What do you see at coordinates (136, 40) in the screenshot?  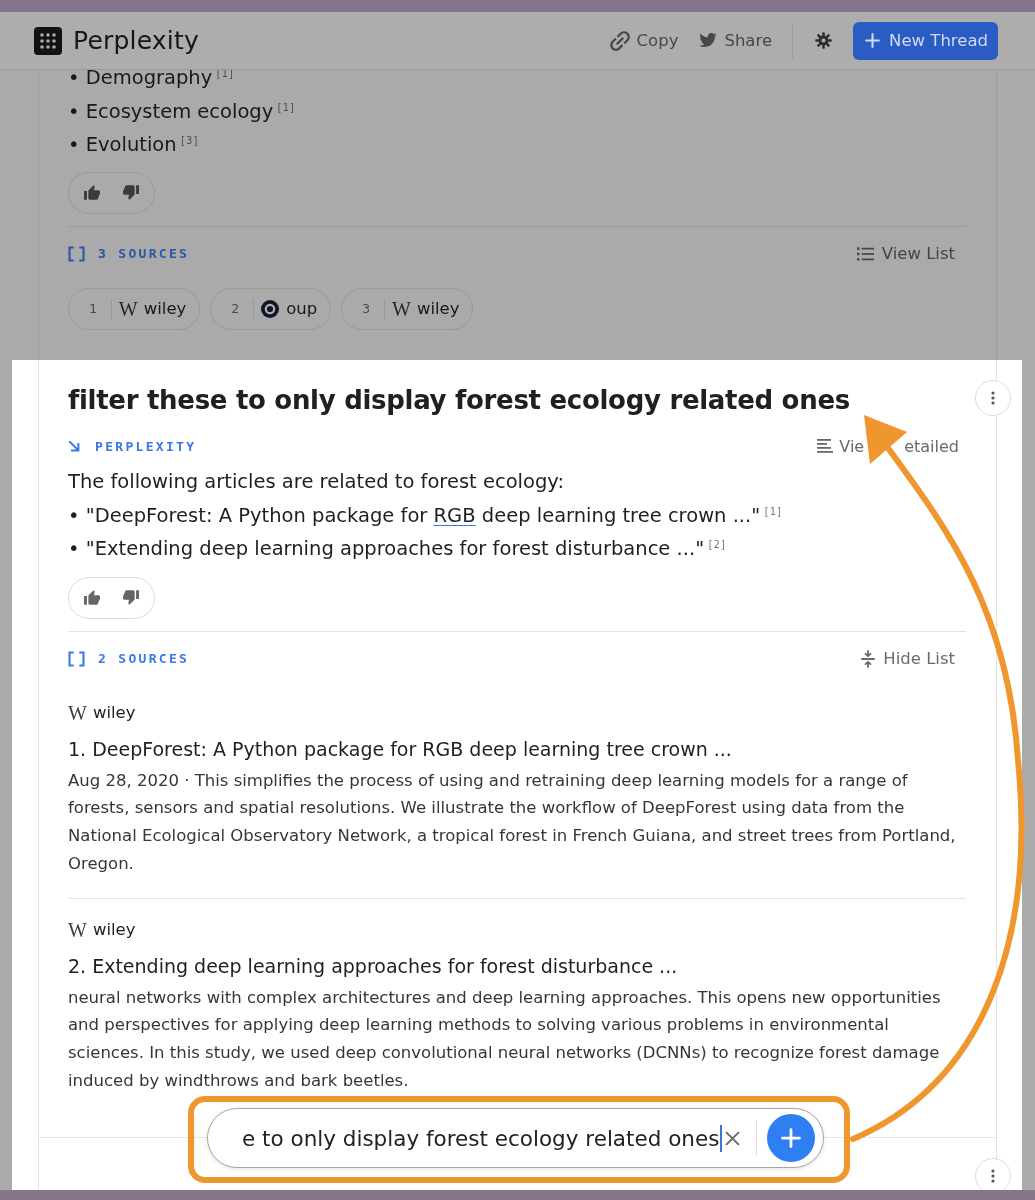 I see `app-logo-text: Perplexity` at bounding box center [136, 40].